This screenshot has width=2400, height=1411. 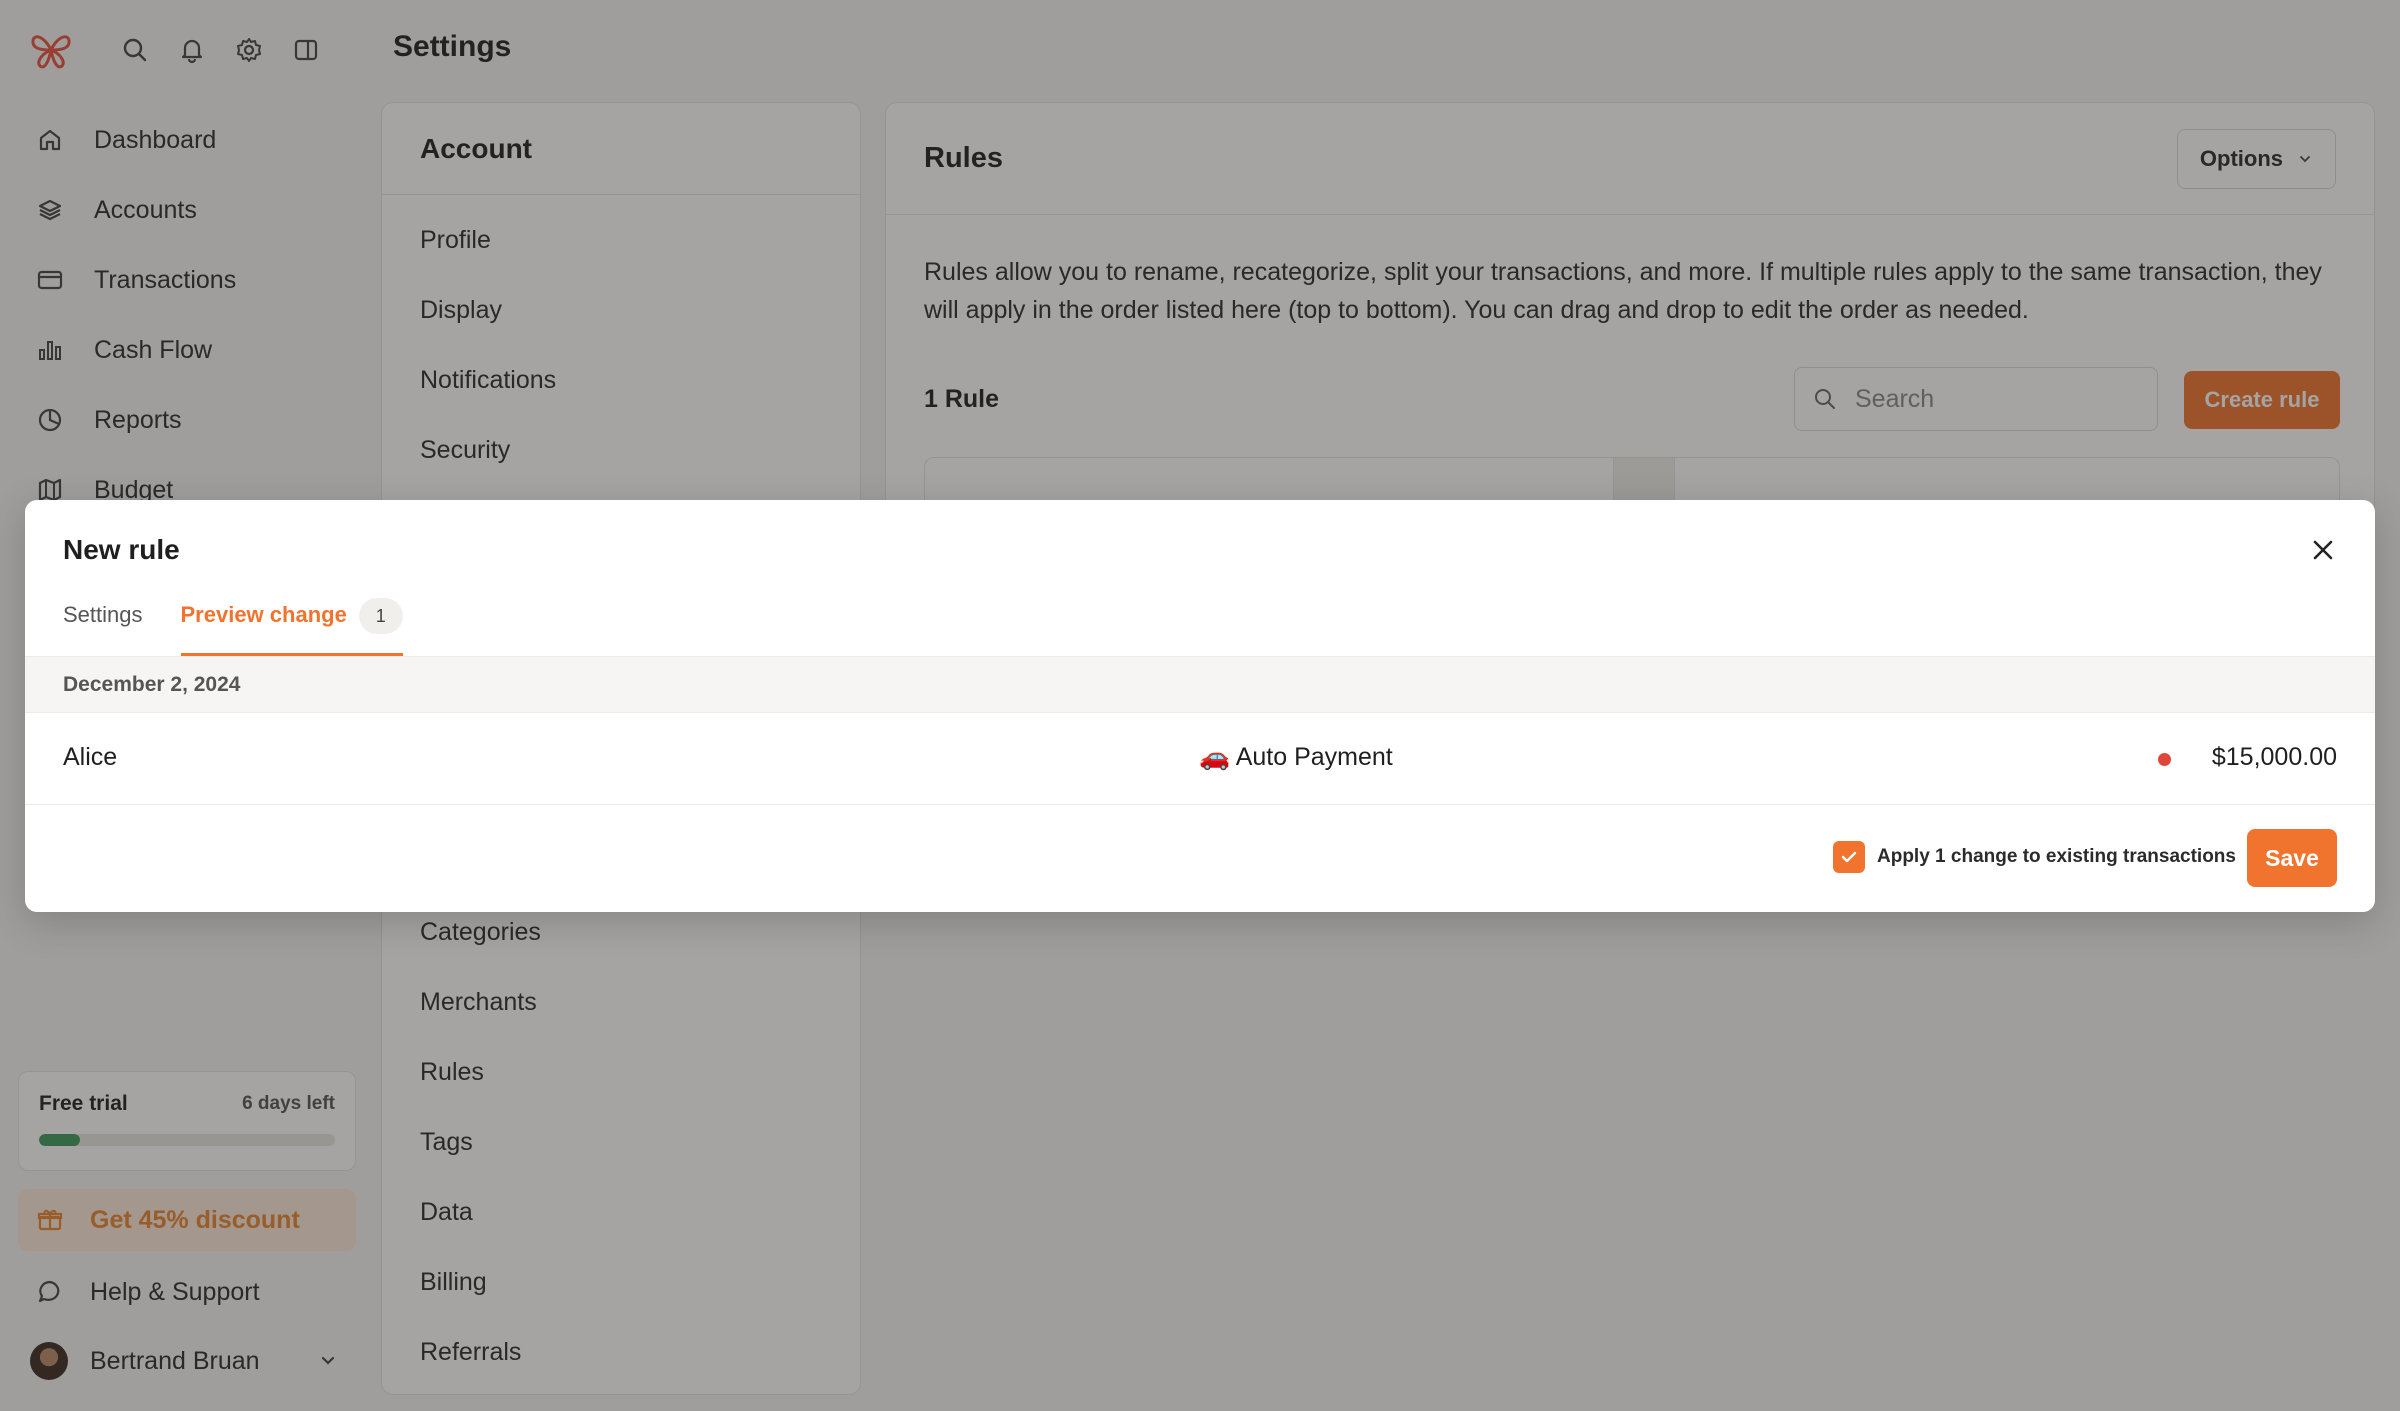 I want to click on apply-changes-checkbox, so click(x=1849, y=857).